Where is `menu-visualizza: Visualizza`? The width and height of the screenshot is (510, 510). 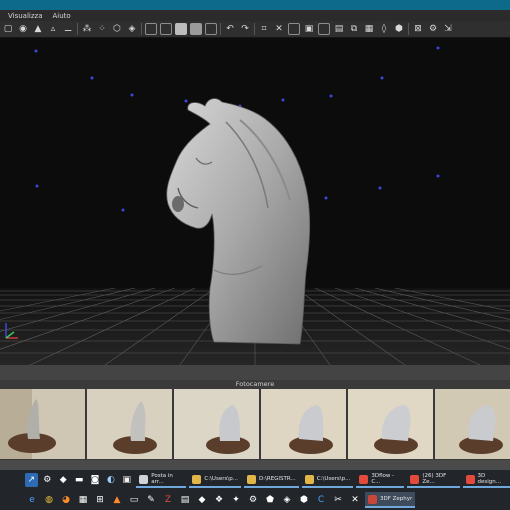 menu-visualizza: Visualizza is located at coordinates (25, 16).